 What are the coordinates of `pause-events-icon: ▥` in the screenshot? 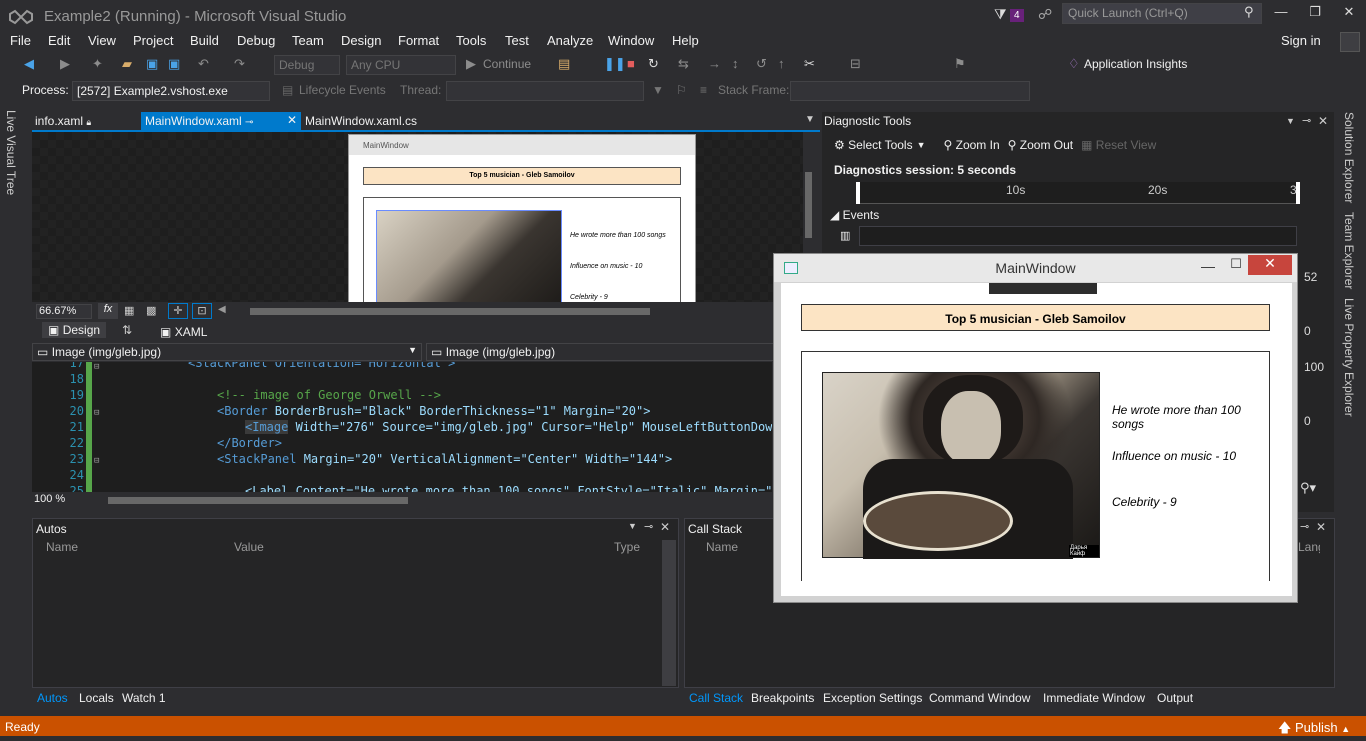 It's located at (845, 235).